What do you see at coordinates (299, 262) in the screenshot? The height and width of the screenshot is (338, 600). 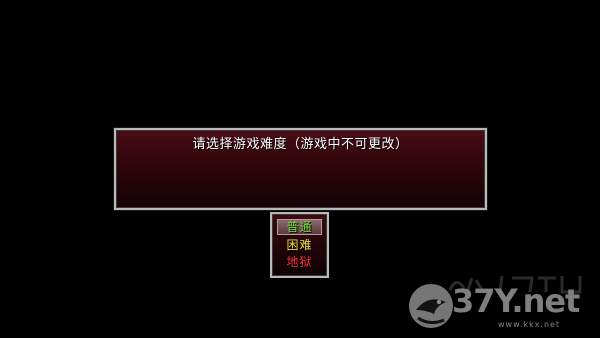 I see `difficulty-option-hell: 地狱` at bounding box center [299, 262].